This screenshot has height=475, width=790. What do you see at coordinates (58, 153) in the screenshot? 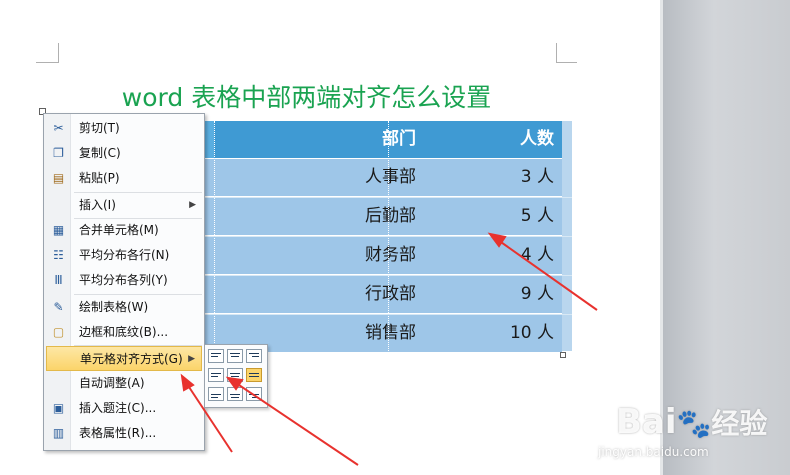
I see `copy-icon: ❐` at bounding box center [58, 153].